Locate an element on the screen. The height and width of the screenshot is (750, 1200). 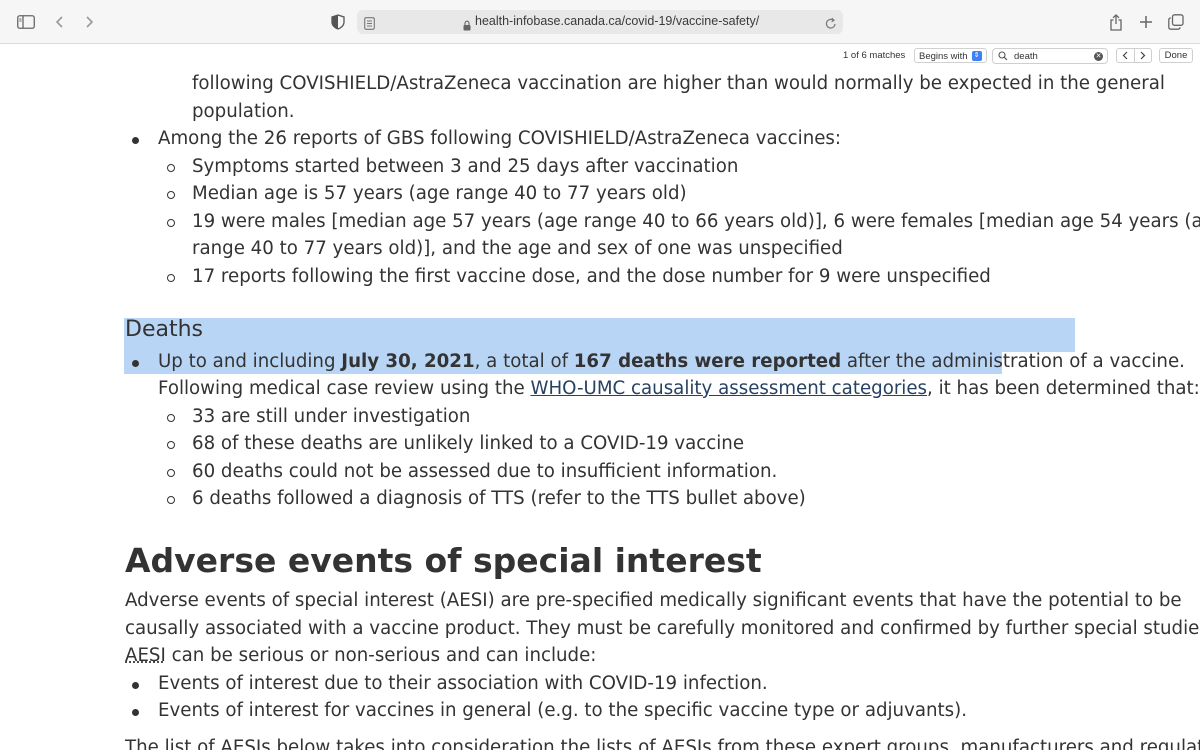
previous-match-button is located at coordinates (1125, 55).